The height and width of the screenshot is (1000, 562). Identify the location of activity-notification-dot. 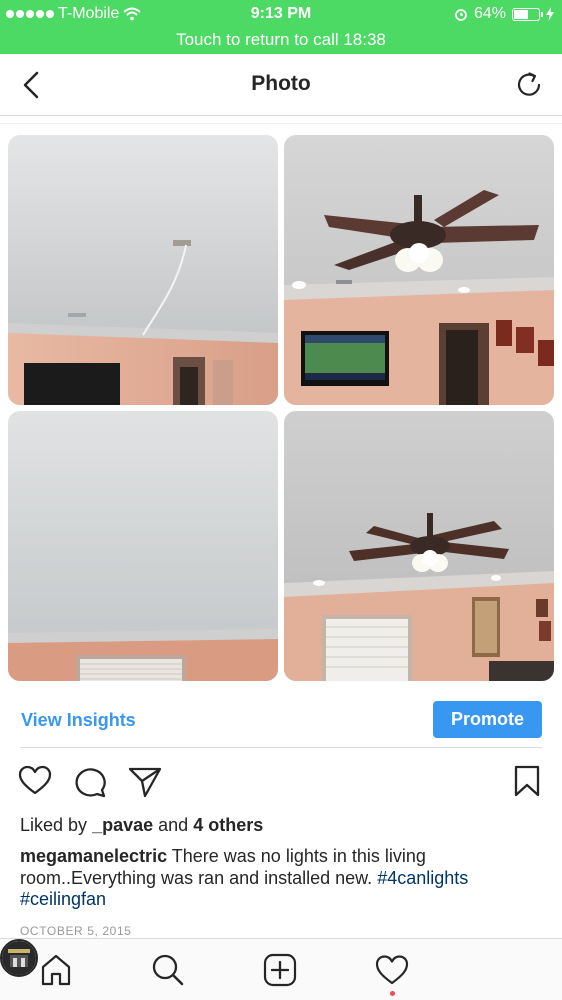
(392, 993).